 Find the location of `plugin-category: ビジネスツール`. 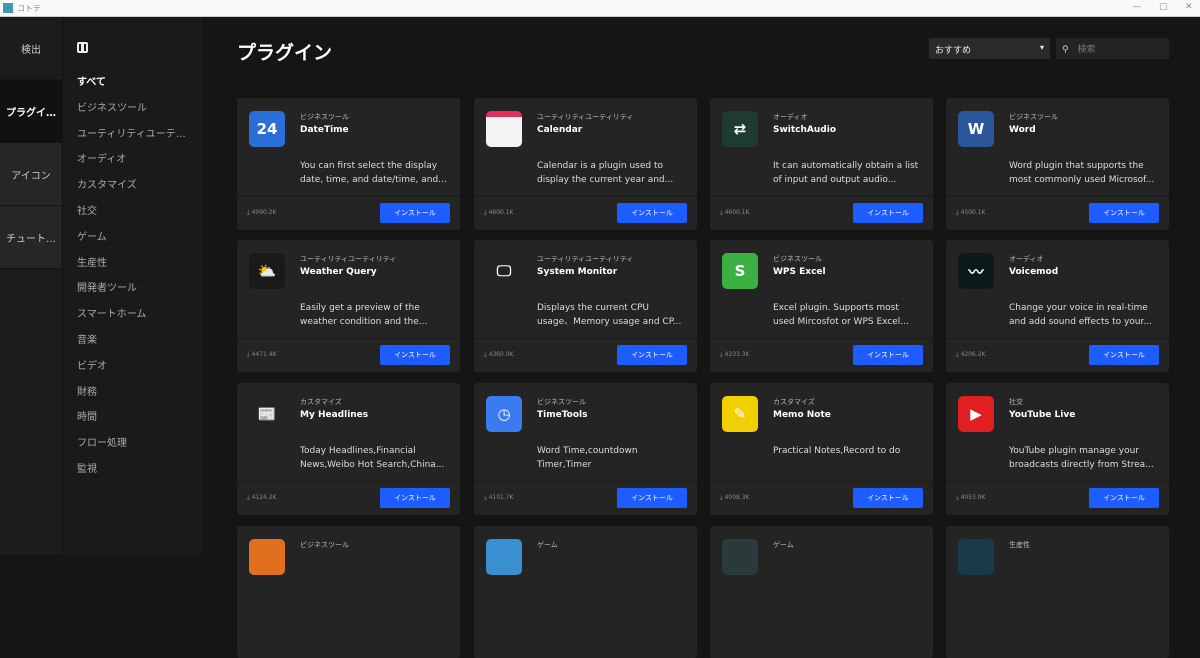

plugin-category: ビジネスツール is located at coordinates (324, 117).